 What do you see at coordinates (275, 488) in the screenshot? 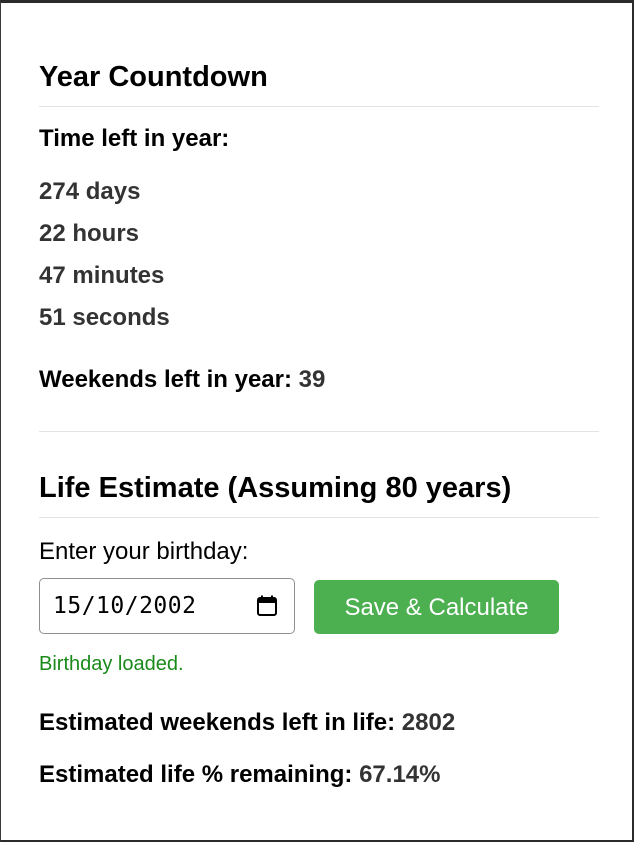
I see `life-estimate-heading: Life Estimate (Assuming 80 years)` at bounding box center [275, 488].